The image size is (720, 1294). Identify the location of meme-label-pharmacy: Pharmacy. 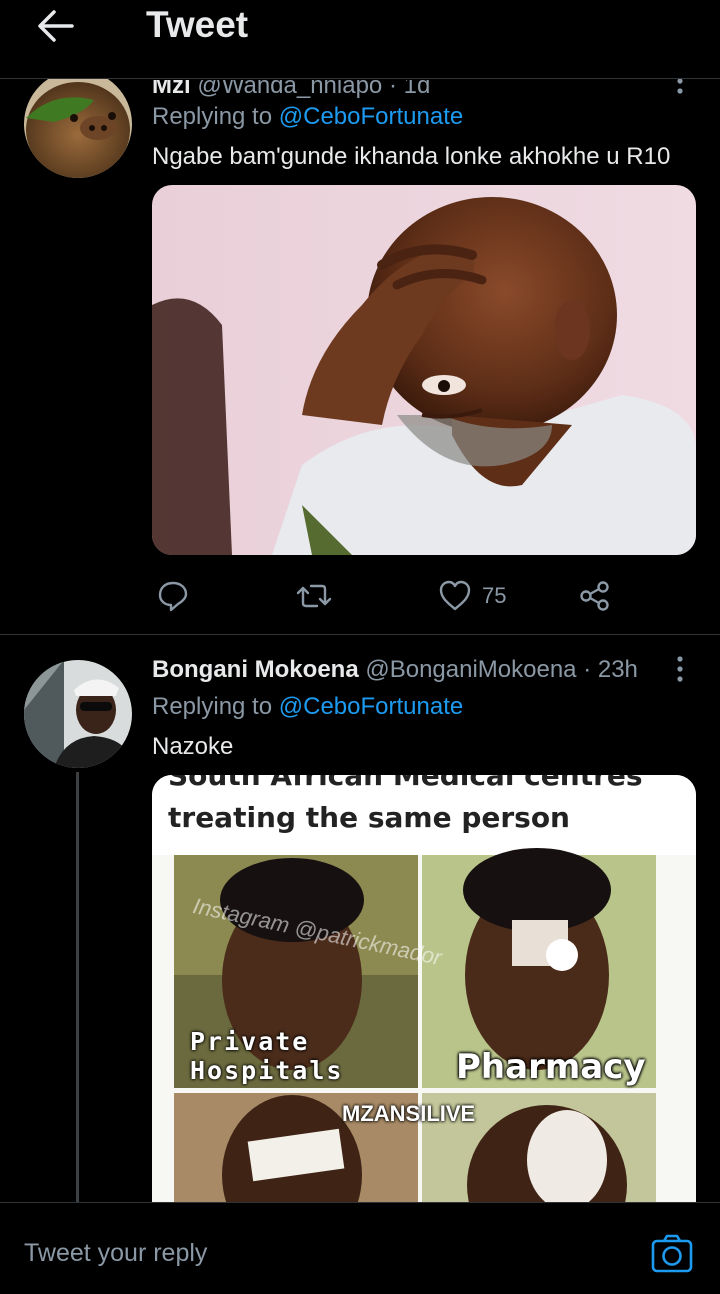
(551, 1067).